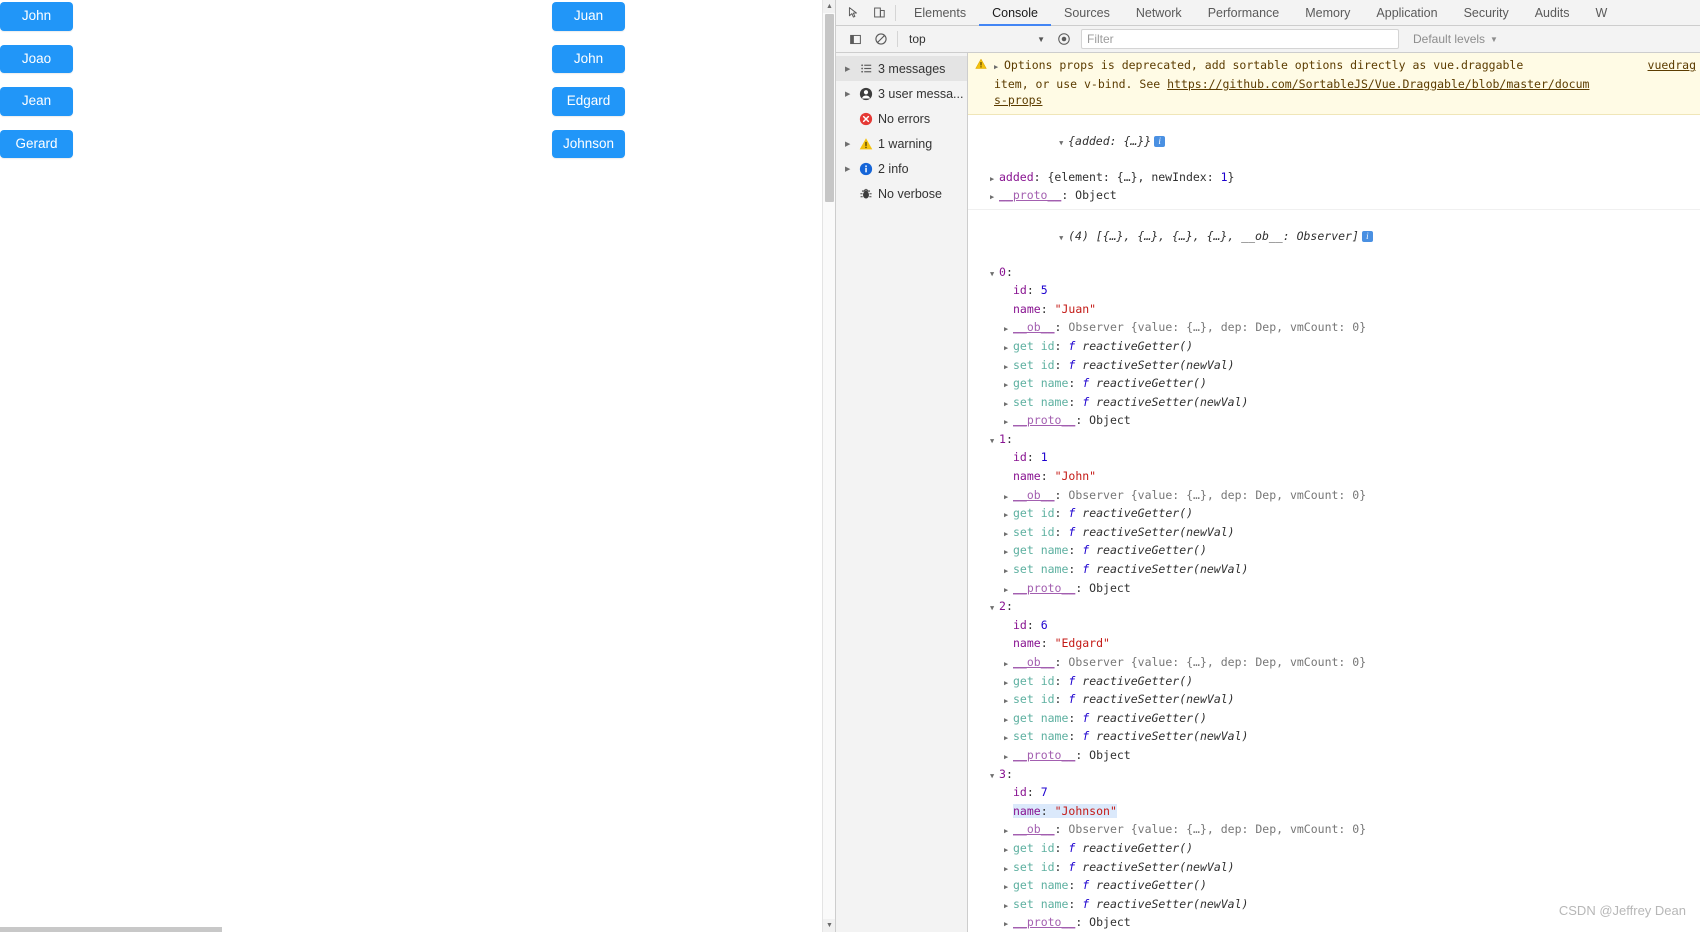  Describe the element at coordinates (1672, 65) in the screenshot. I see `warning-source-link: vuedrag` at that location.